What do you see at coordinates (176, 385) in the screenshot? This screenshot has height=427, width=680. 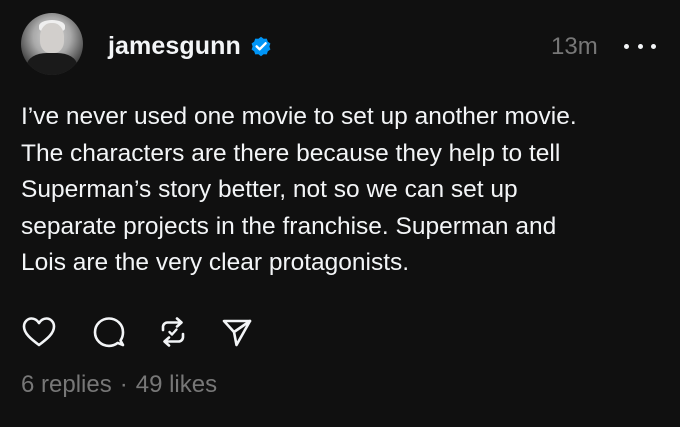 I see `likes-count: 49 likes` at bounding box center [176, 385].